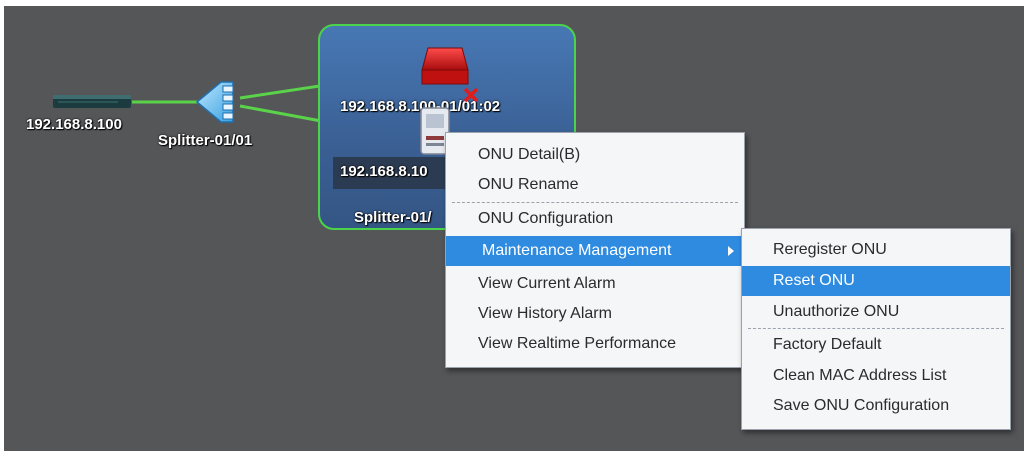 The width and height of the screenshot is (1029, 455). What do you see at coordinates (595, 344) in the screenshot?
I see `menu-item-view-realtime-performance: View Realtime Performance` at bounding box center [595, 344].